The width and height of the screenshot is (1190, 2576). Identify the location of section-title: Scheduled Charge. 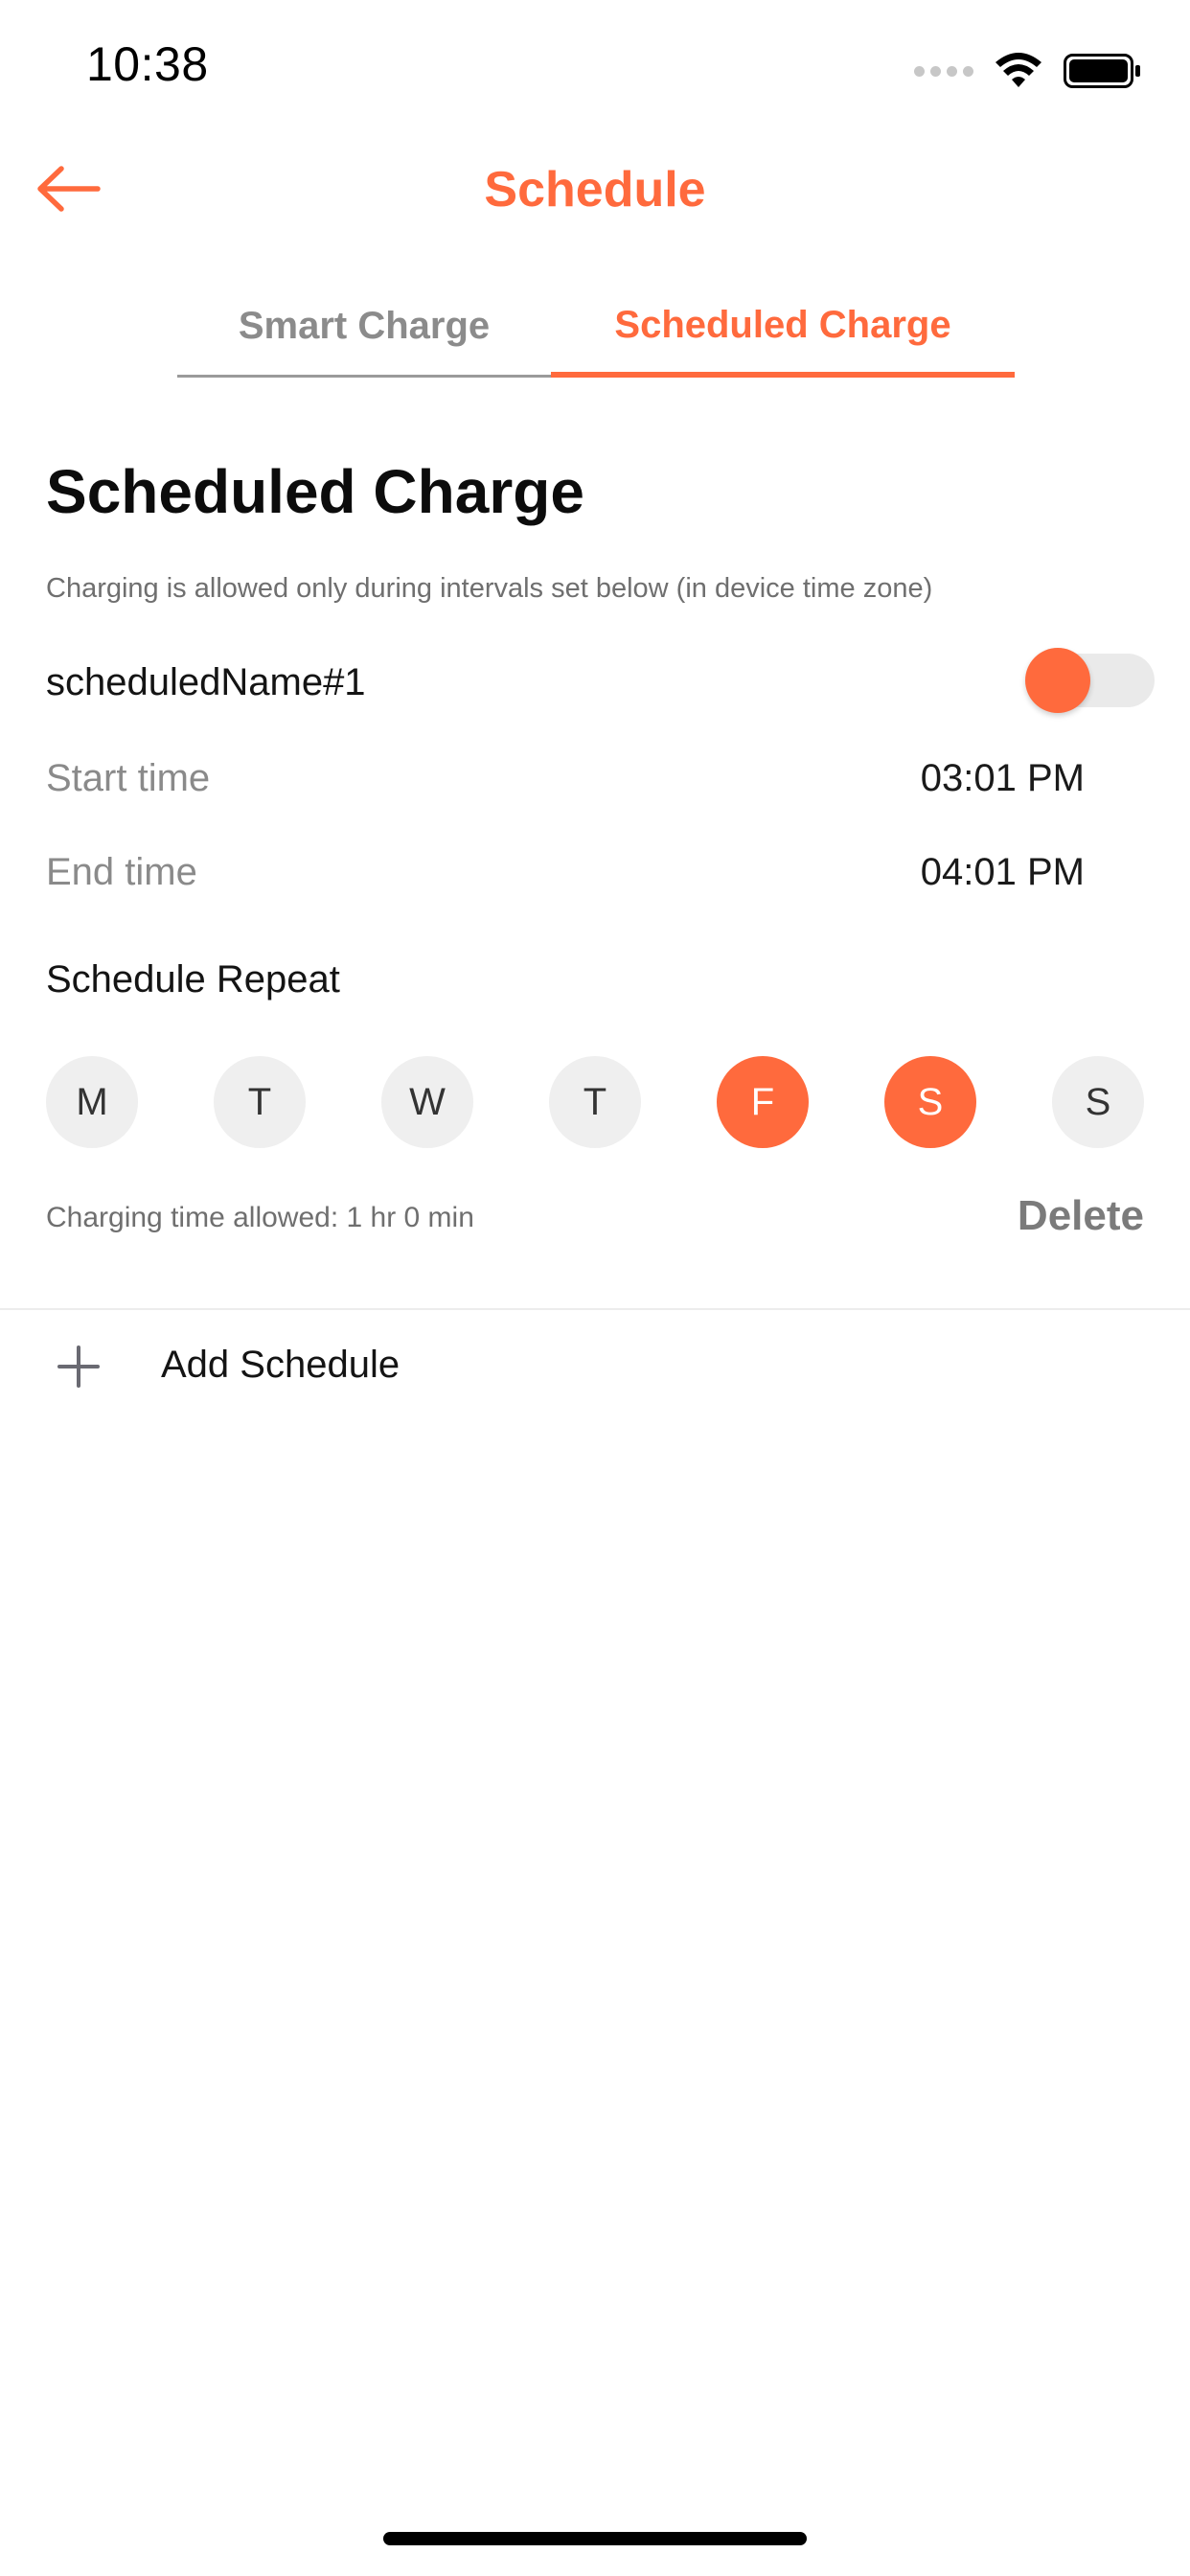
(315, 491).